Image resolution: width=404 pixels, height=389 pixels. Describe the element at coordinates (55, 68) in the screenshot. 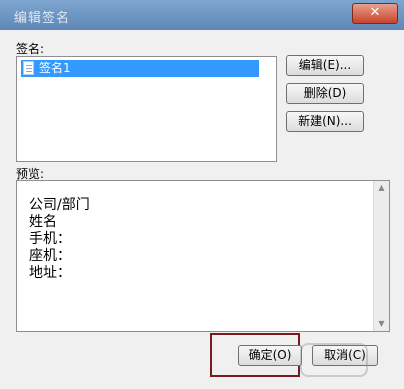

I see `signature-item-label: 签名1` at that location.